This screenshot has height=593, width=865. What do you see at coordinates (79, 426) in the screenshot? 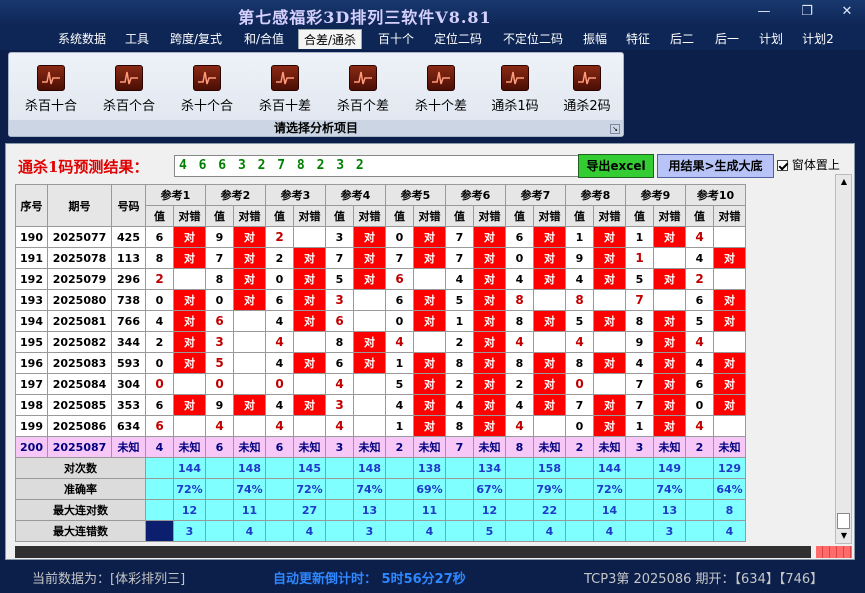
I see `row-period: 2025086` at bounding box center [79, 426].